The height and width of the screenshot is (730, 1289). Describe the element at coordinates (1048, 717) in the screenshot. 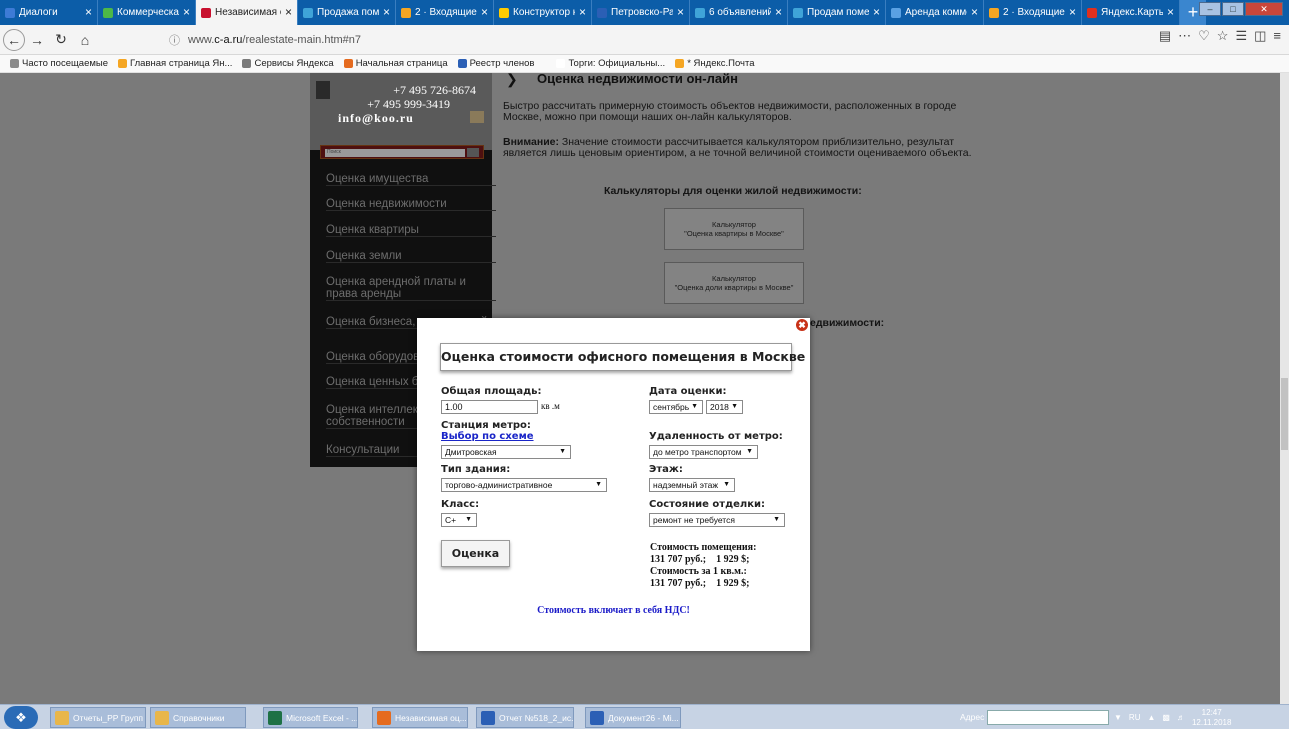

I see `address-input` at that location.